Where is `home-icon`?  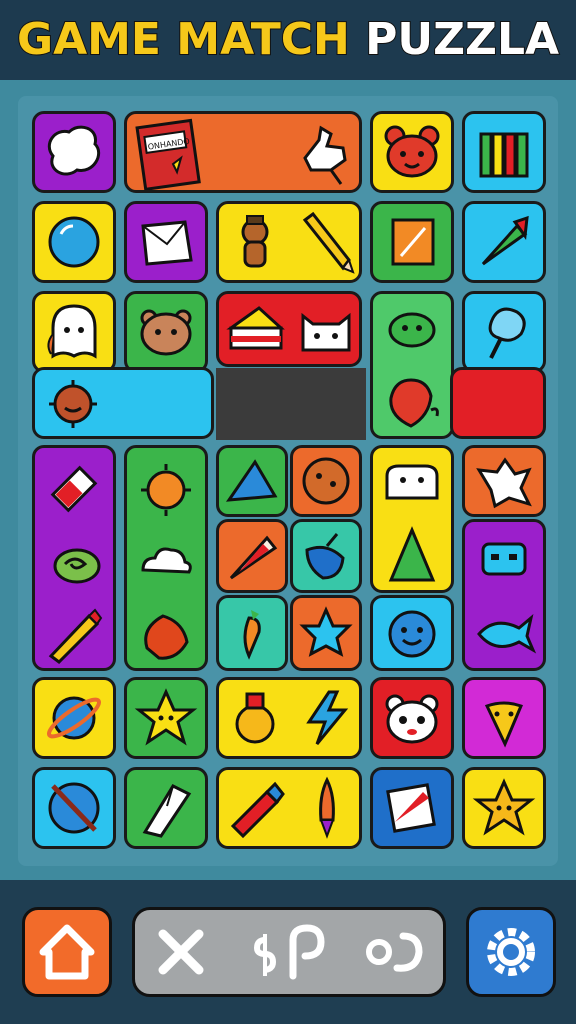 home-icon is located at coordinates (67, 952).